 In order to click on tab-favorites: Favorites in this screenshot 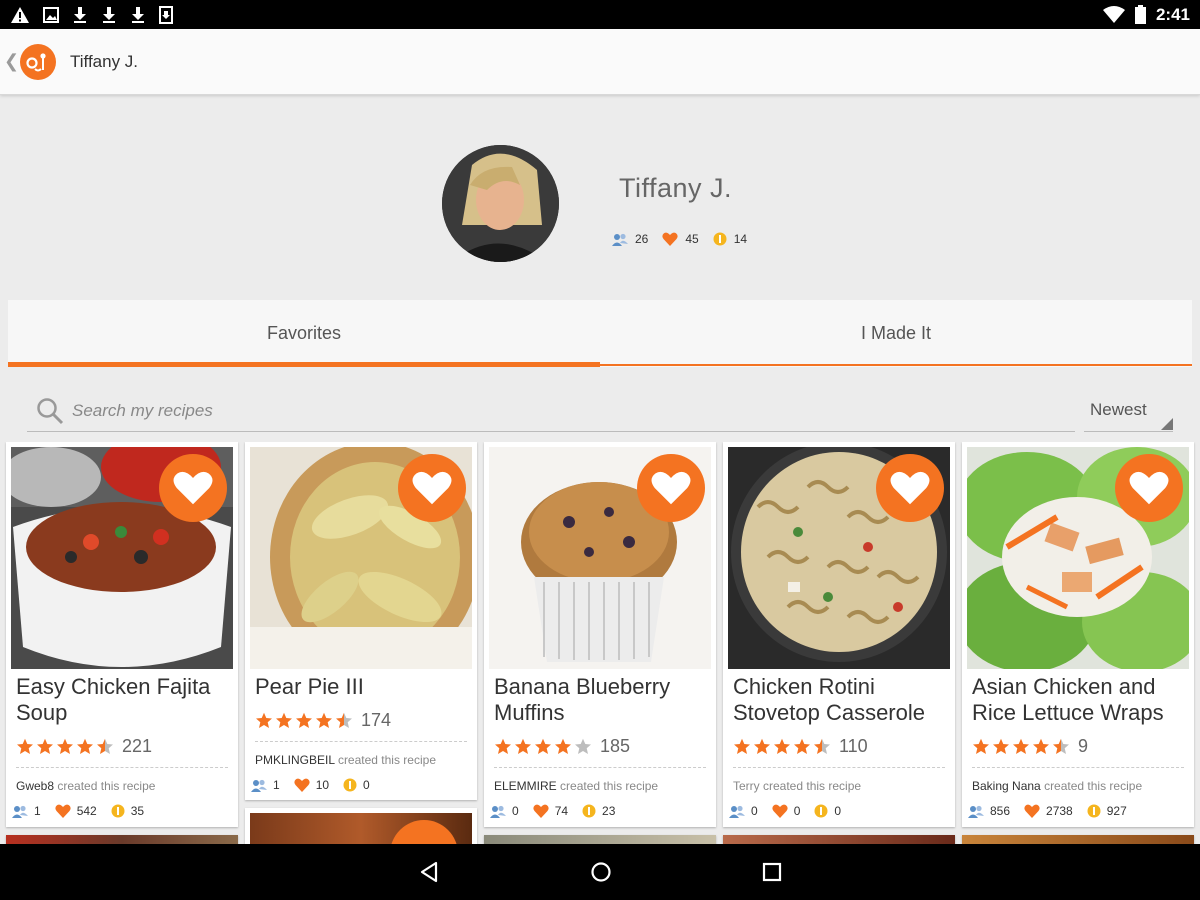, I will do `click(304, 333)`.